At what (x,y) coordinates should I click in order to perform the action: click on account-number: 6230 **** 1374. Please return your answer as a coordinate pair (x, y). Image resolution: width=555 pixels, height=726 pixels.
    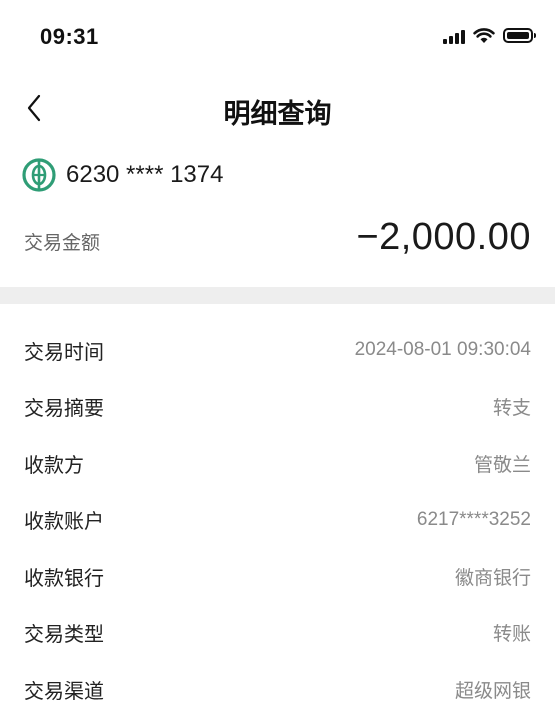
    Looking at the image, I should click on (145, 174).